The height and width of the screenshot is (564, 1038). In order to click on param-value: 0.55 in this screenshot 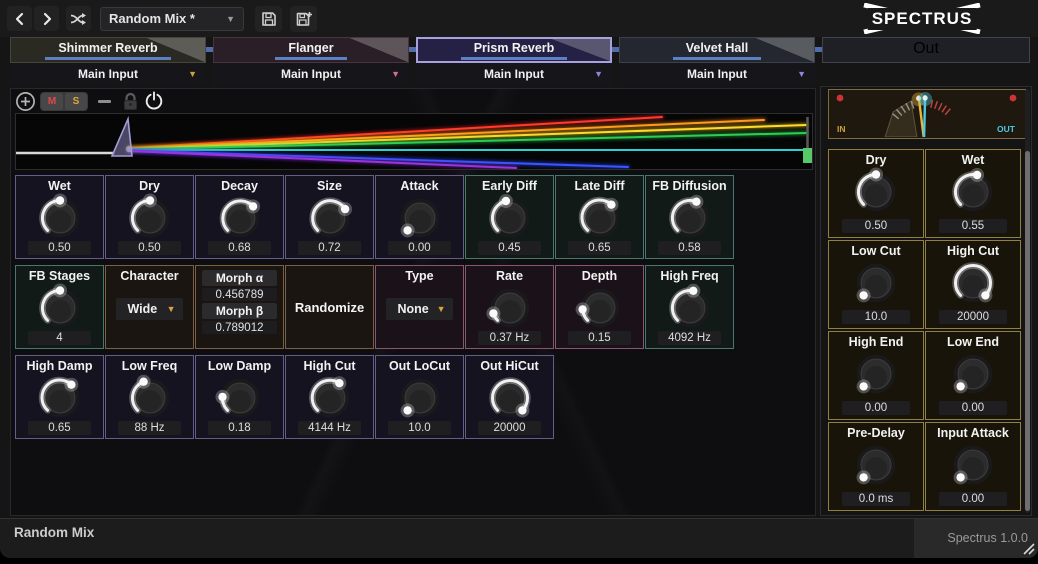, I will do `click(973, 226)`.